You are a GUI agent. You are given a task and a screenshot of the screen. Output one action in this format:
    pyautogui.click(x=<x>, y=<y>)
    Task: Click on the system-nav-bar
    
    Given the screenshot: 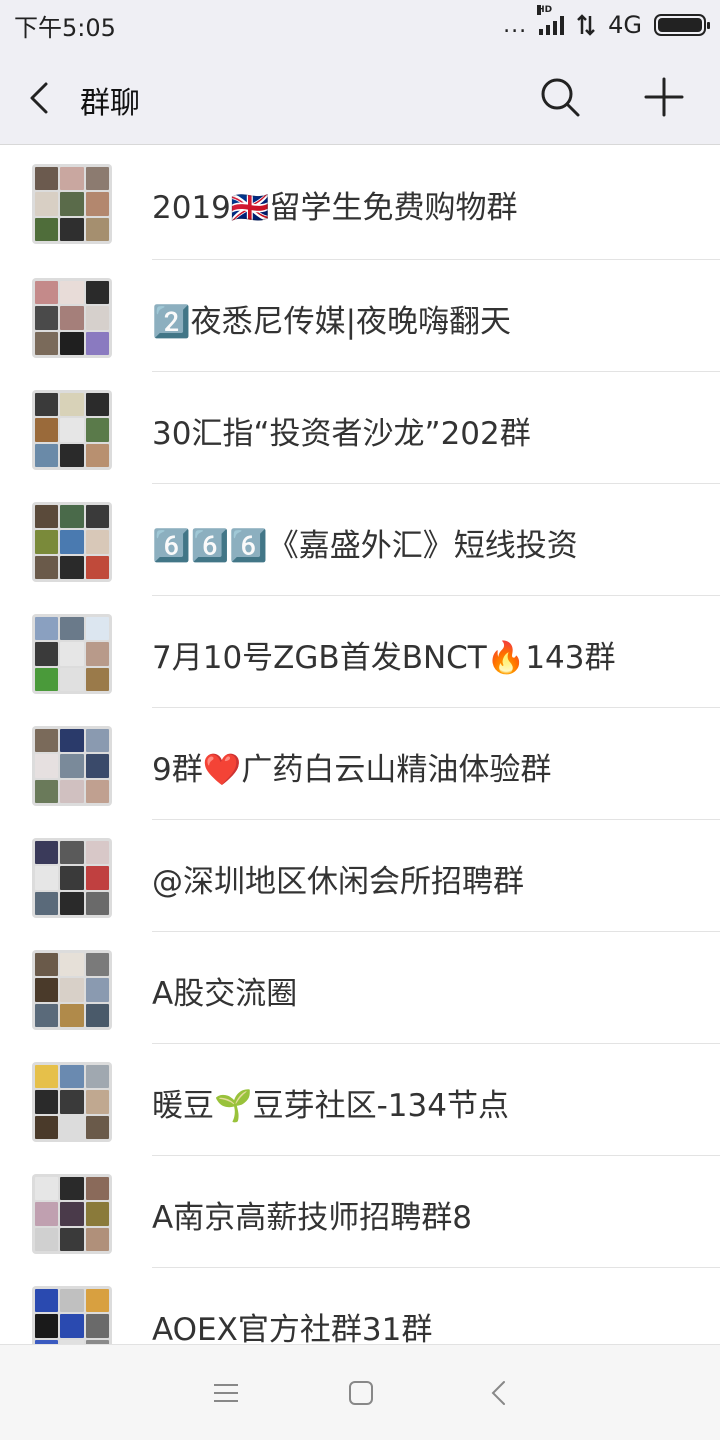 What is the action you would take?
    pyautogui.click(x=360, y=1392)
    